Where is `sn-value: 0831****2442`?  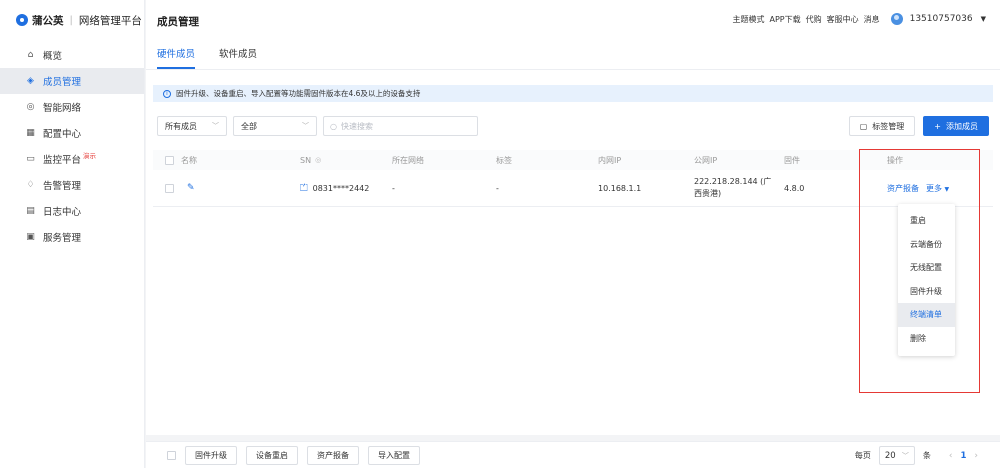 sn-value: 0831****2442 is located at coordinates (341, 188).